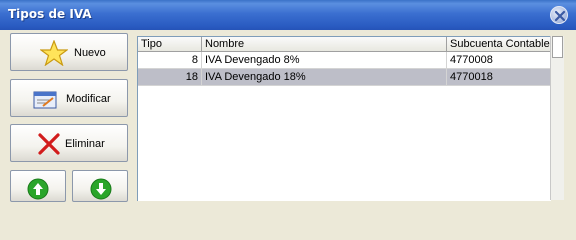 This screenshot has height=240, width=576. Describe the element at coordinates (499, 60) in the screenshot. I see `cell-subcuenta: 4770008` at that location.